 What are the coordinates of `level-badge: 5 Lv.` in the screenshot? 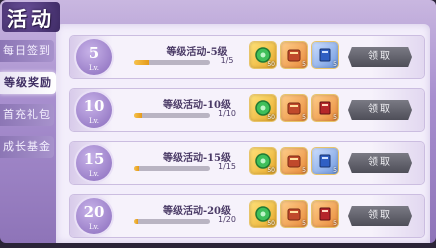 It's located at (94, 57).